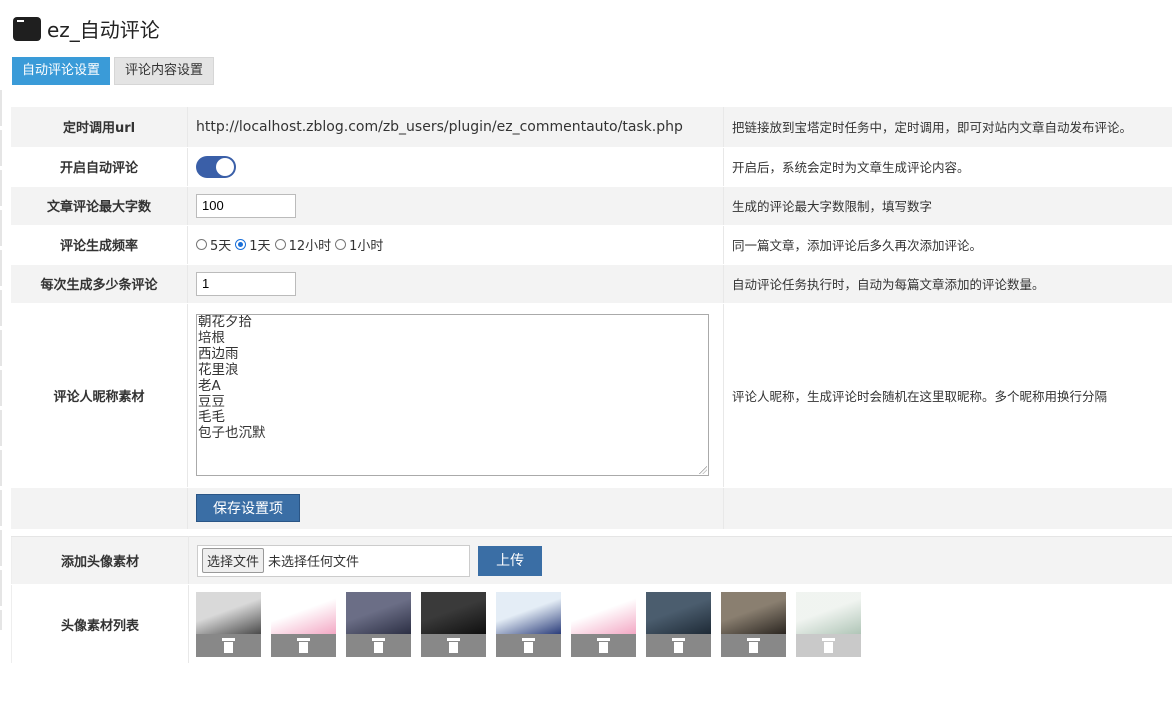 This screenshot has height=714, width=1172. What do you see at coordinates (591, 284) in the screenshot?
I see `row-count: 每次生成多少条评论 自动评论任务执行时，自动为每篇文章添加的评论数量。` at bounding box center [591, 284].